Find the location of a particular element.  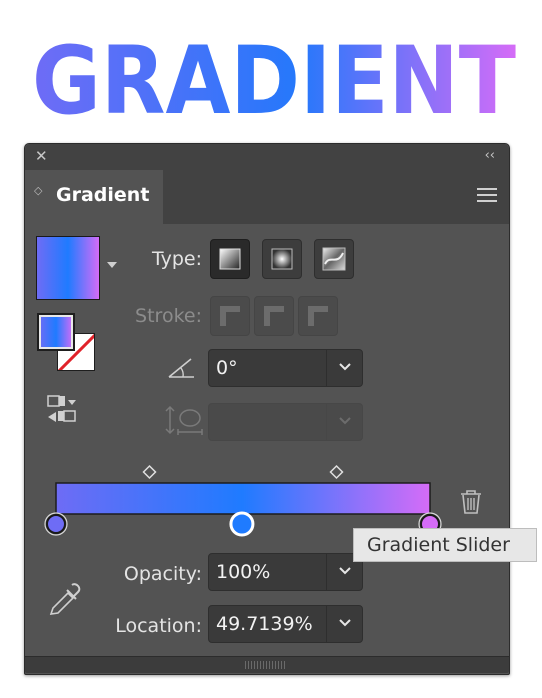

tooltip-text: Gradient Slider is located at coordinates (438, 545).